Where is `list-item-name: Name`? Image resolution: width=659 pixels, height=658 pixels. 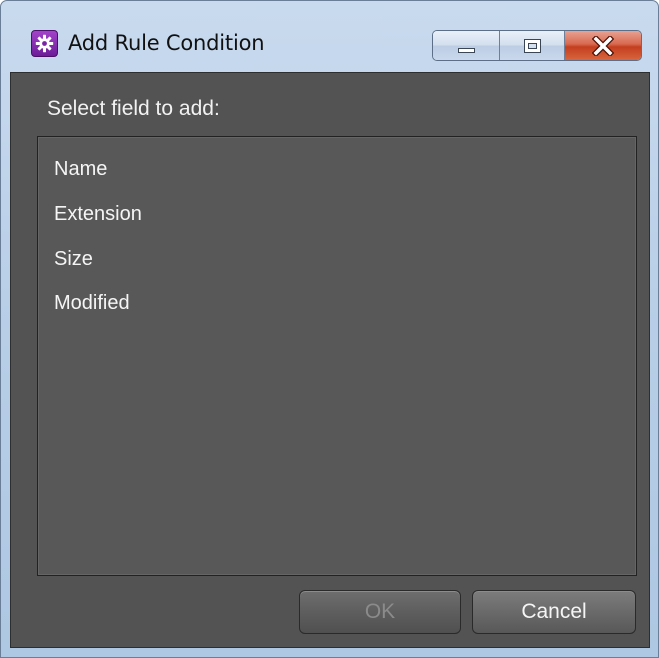 list-item-name: Name is located at coordinates (80, 169).